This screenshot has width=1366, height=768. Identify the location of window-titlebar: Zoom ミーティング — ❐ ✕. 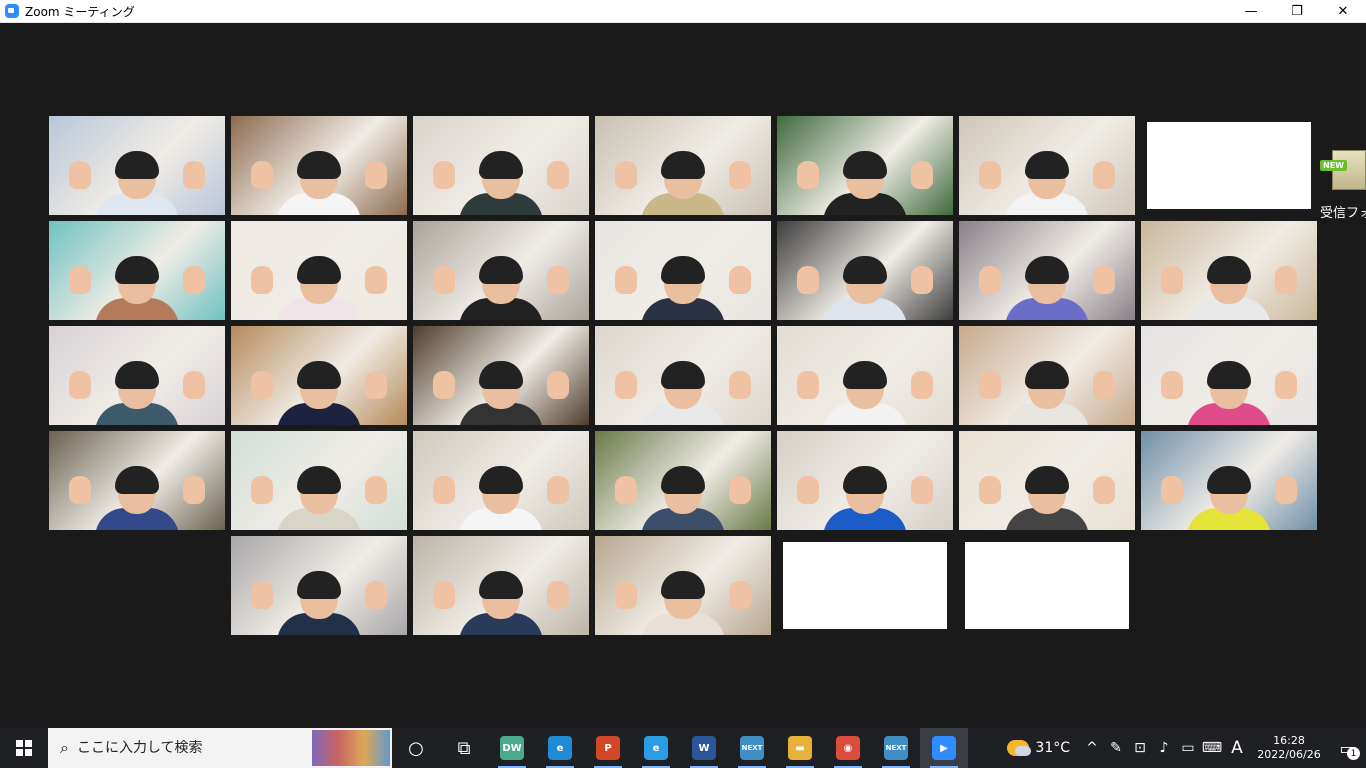
(683, 11).